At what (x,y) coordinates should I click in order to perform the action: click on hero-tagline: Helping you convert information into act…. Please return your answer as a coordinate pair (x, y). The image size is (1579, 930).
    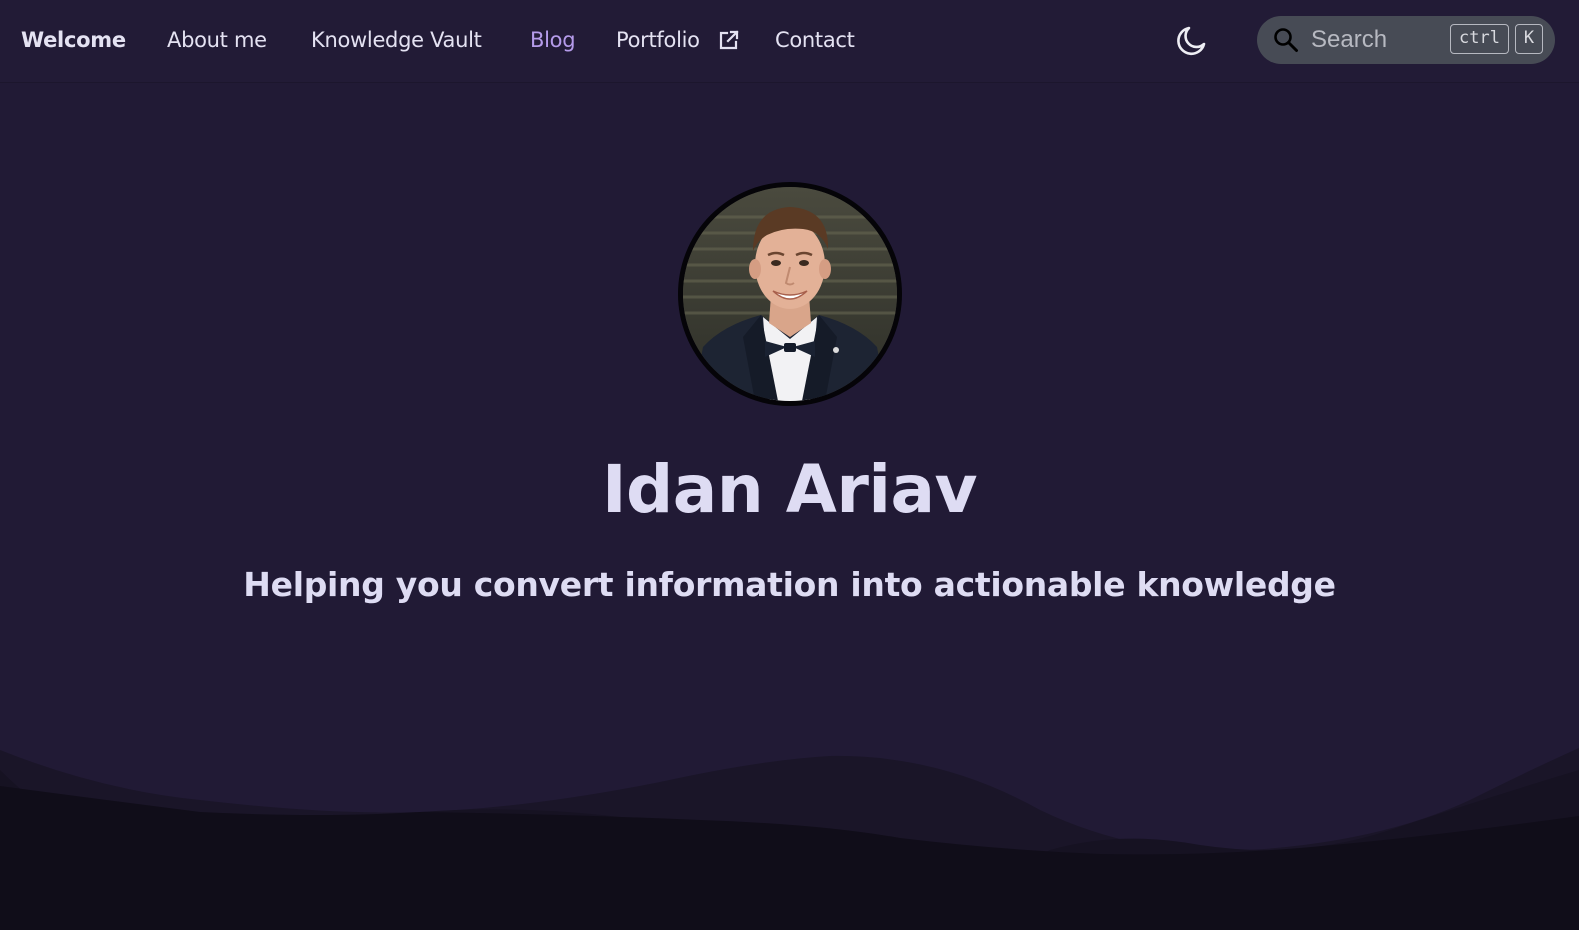
    Looking at the image, I should click on (789, 584).